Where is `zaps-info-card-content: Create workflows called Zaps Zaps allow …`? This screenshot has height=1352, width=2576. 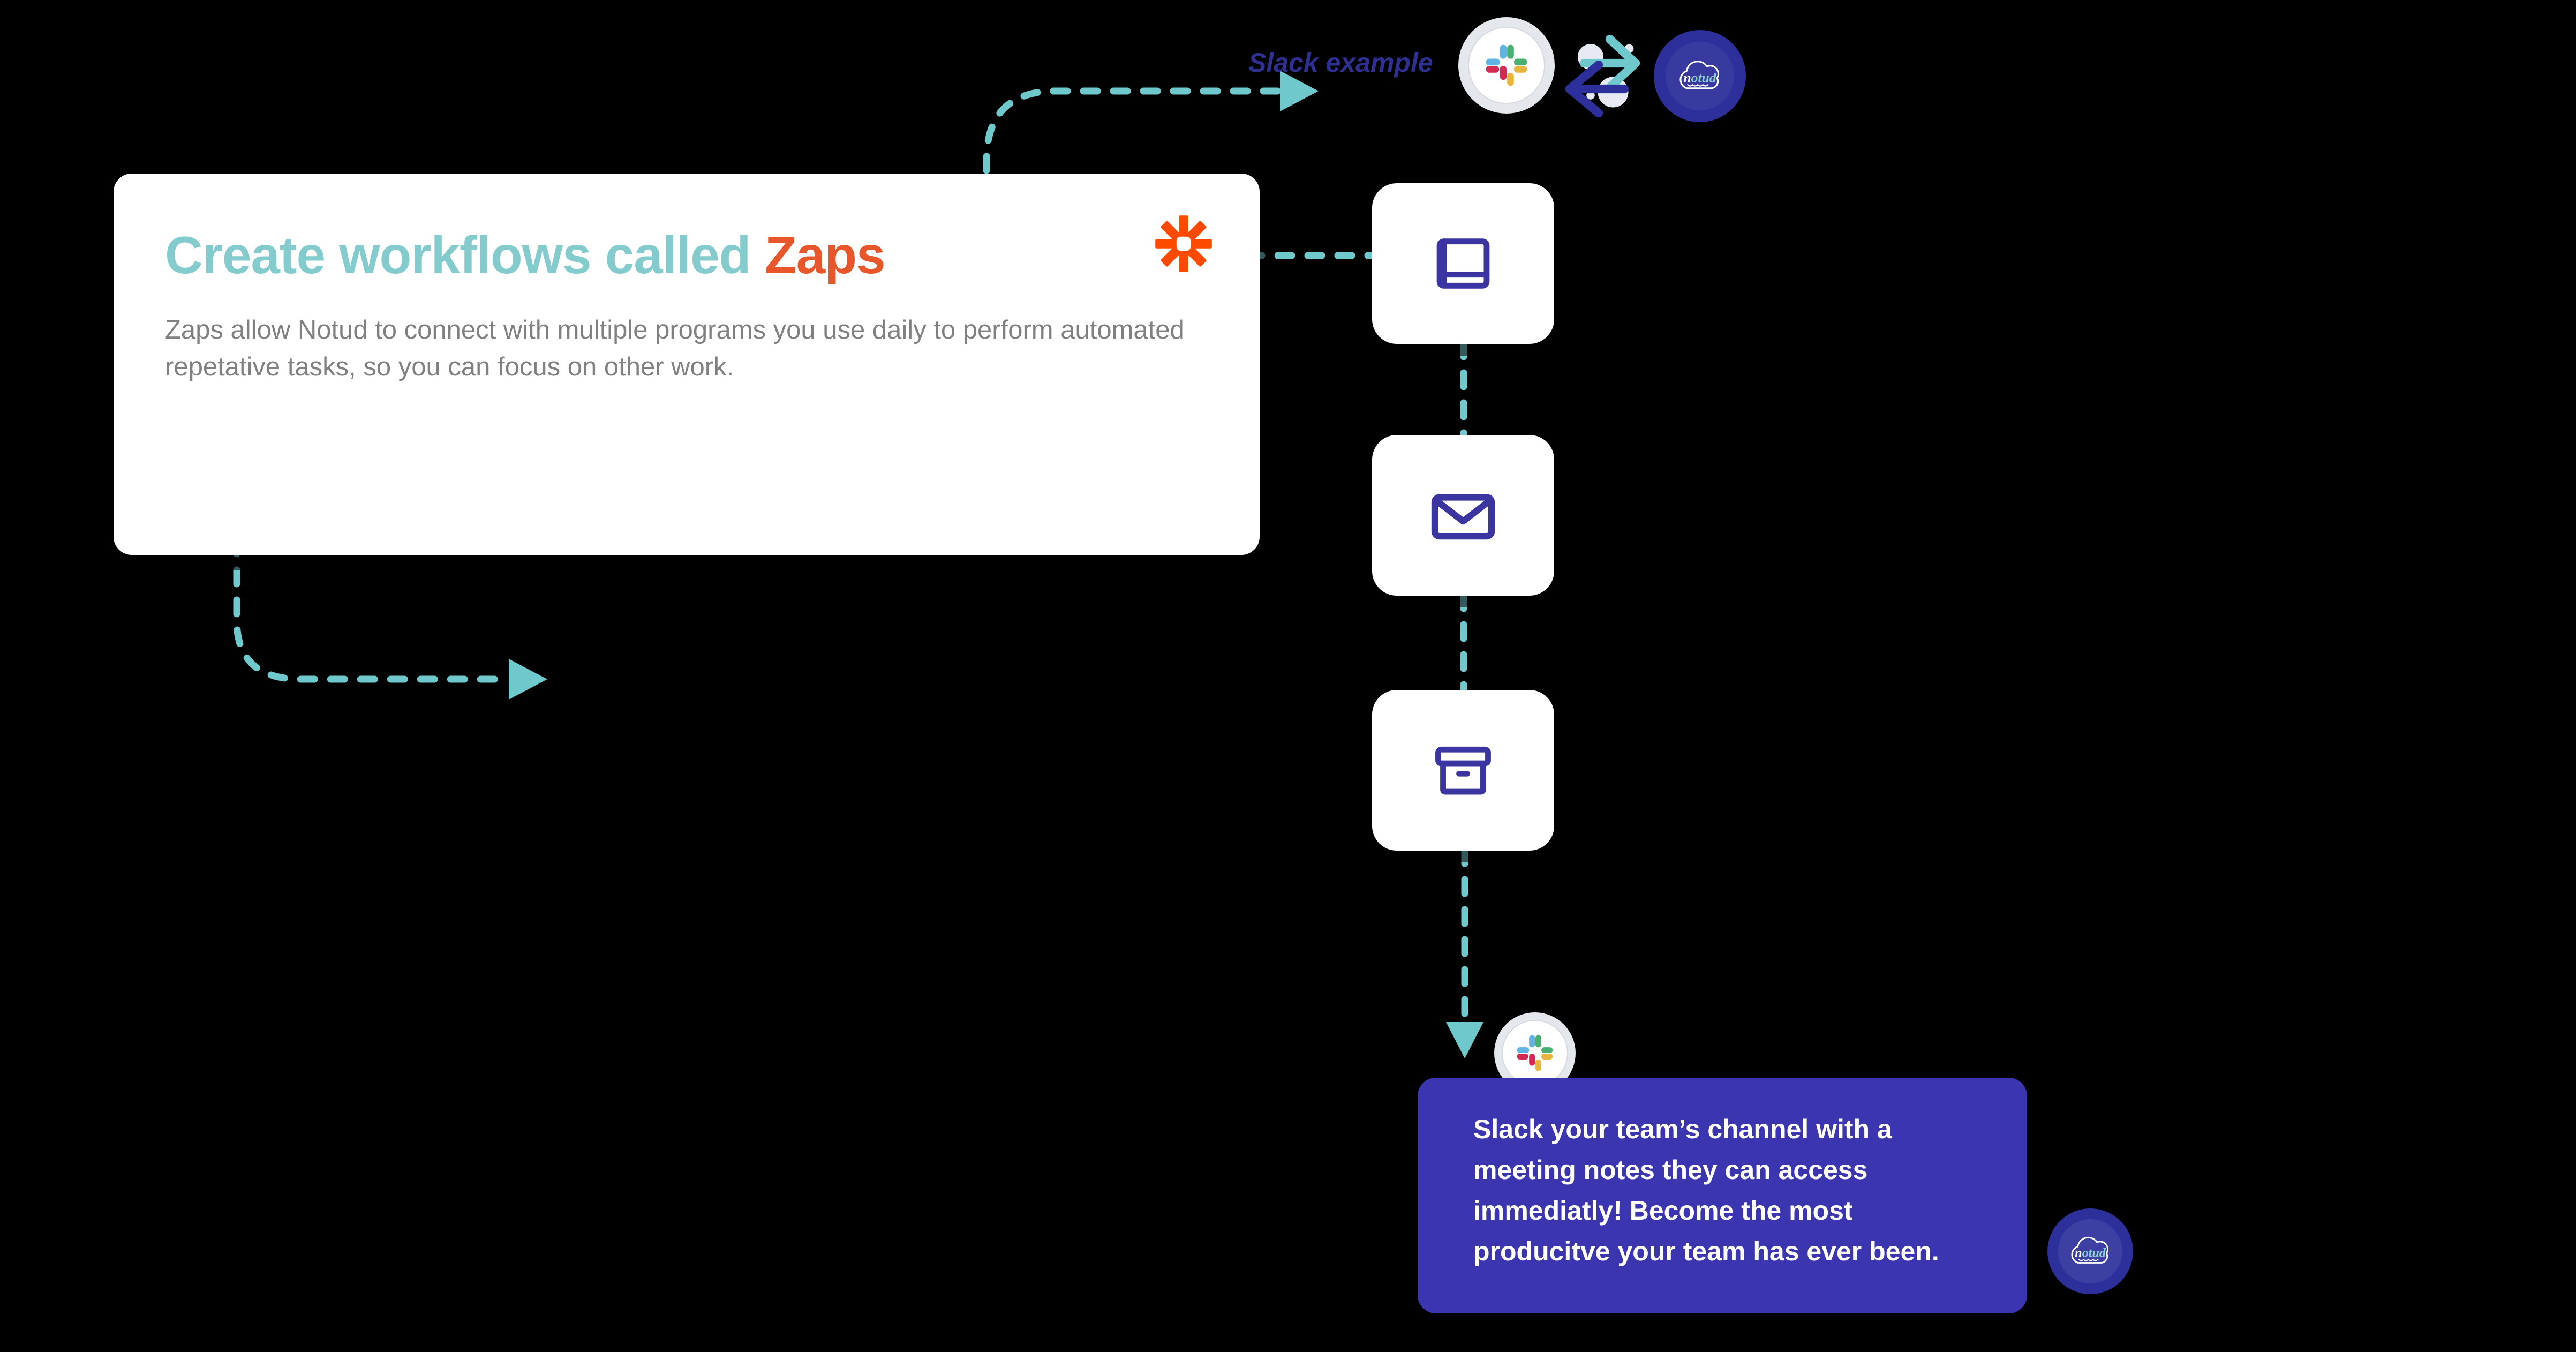
zaps-info-card-content: Create workflows called Zaps Zaps allow … is located at coordinates (693, 306).